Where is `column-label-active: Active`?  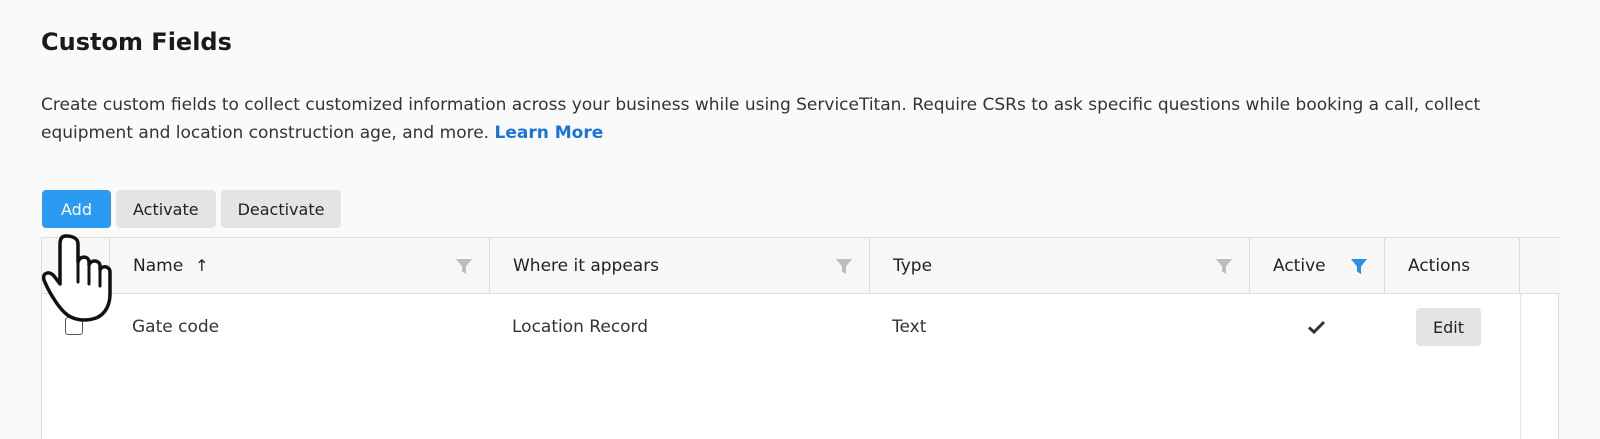
column-label-active: Active is located at coordinates (1299, 265).